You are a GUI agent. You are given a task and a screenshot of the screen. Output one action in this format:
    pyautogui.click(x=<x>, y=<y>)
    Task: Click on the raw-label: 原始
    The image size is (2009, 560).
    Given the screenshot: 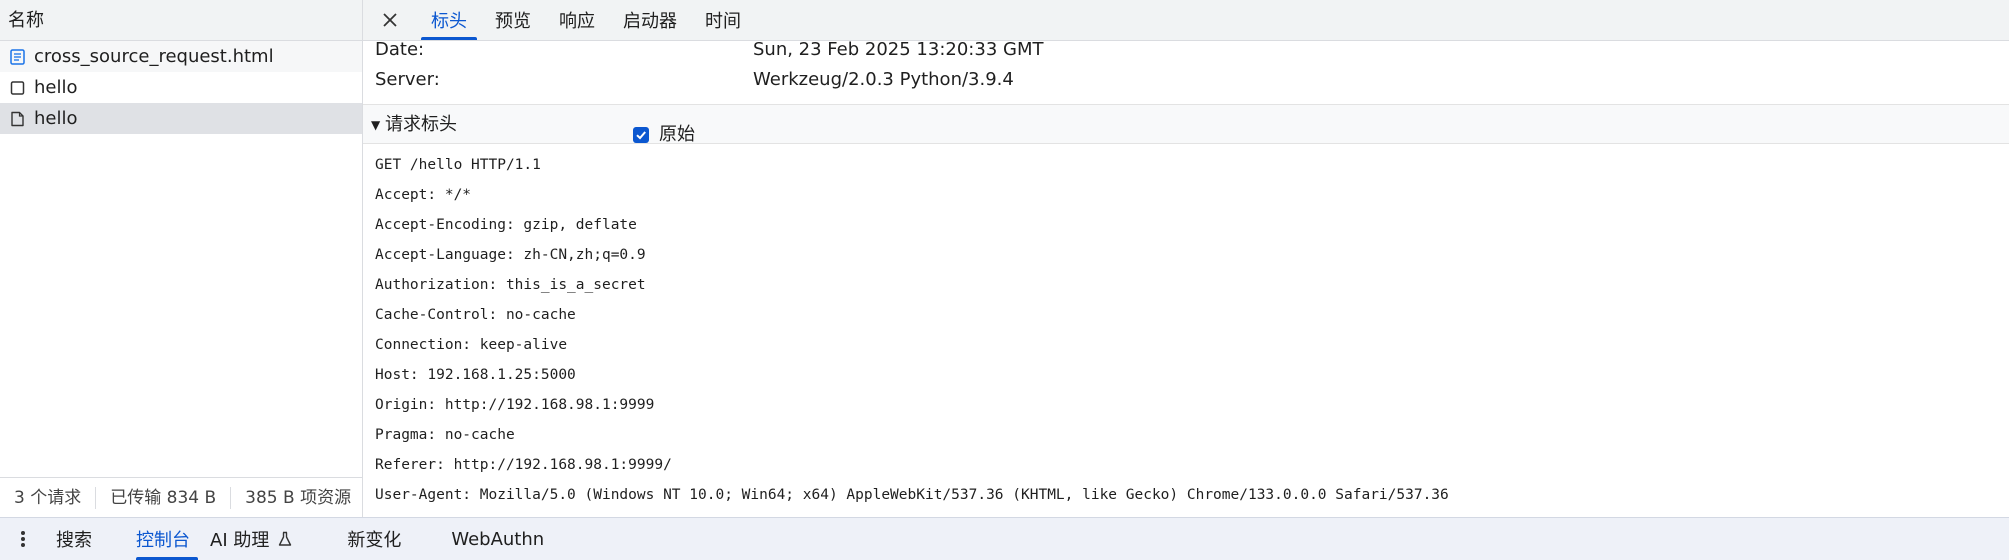 What is the action you would take?
    pyautogui.click(x=677, y=134)
    